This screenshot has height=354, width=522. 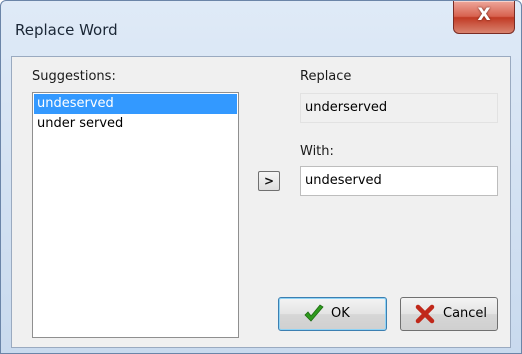 I want to click on ok-button: OK, so click(x=332, y=314).